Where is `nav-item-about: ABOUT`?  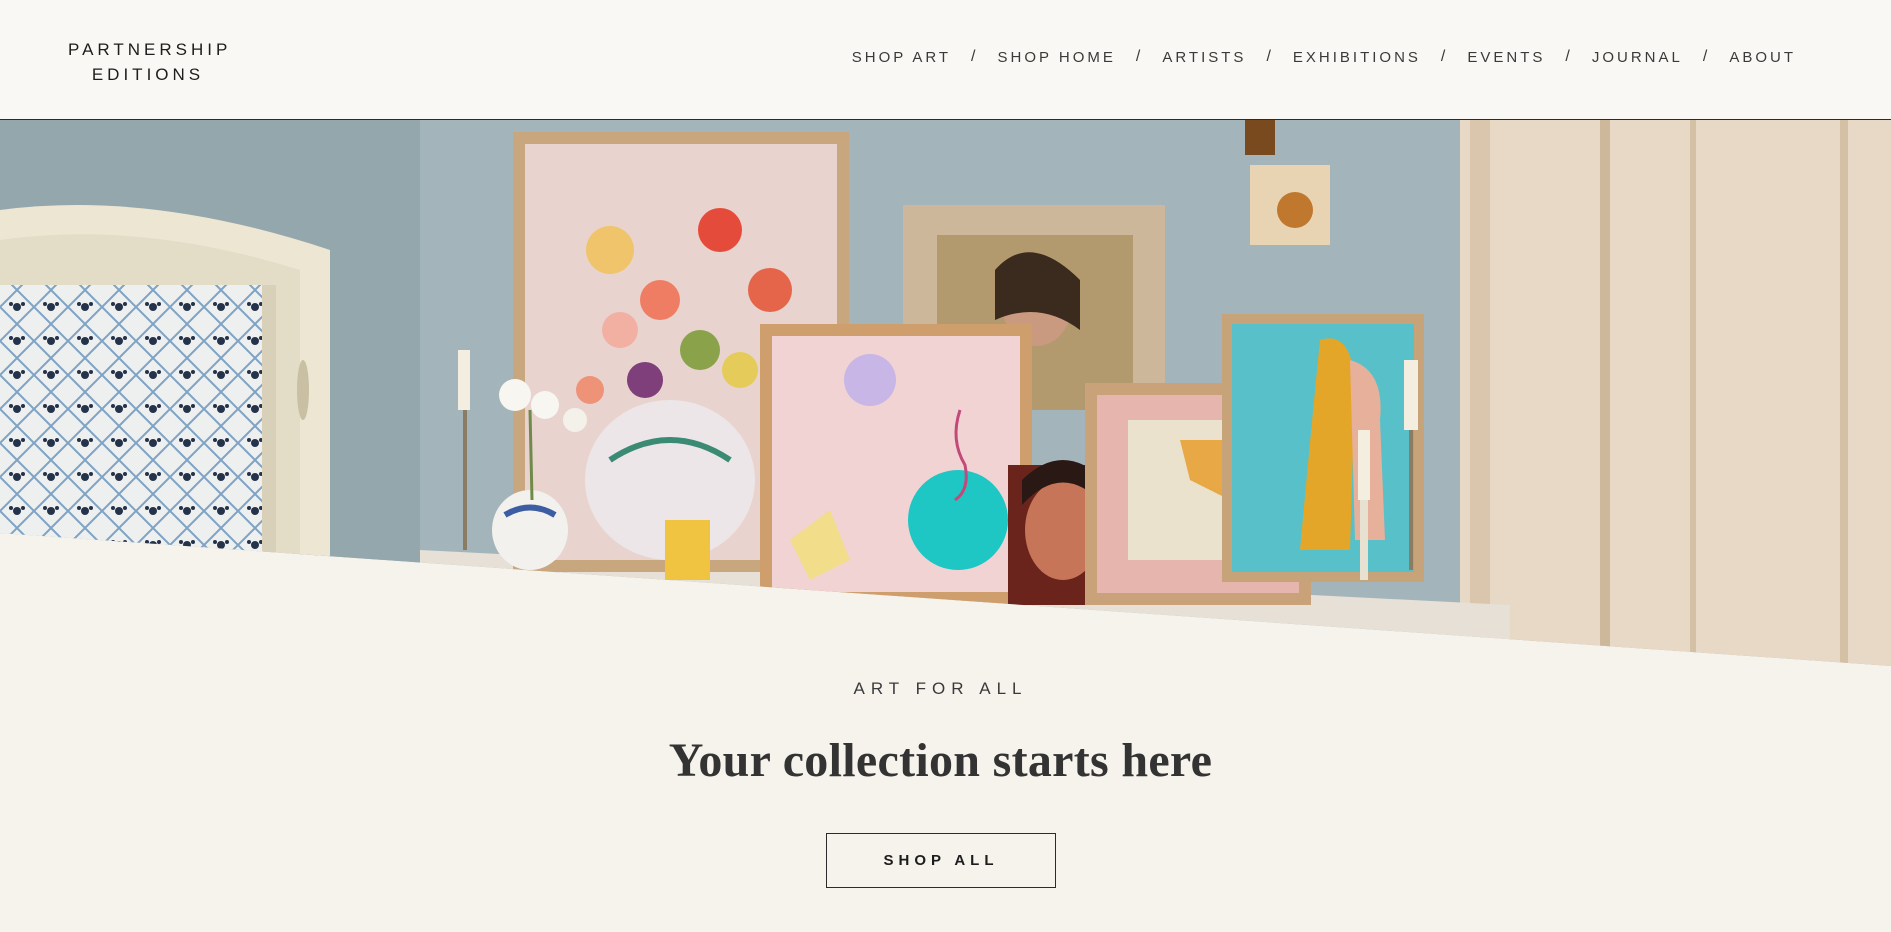
nav-item-about: ABOUT is located at coordinates (1762, 57).